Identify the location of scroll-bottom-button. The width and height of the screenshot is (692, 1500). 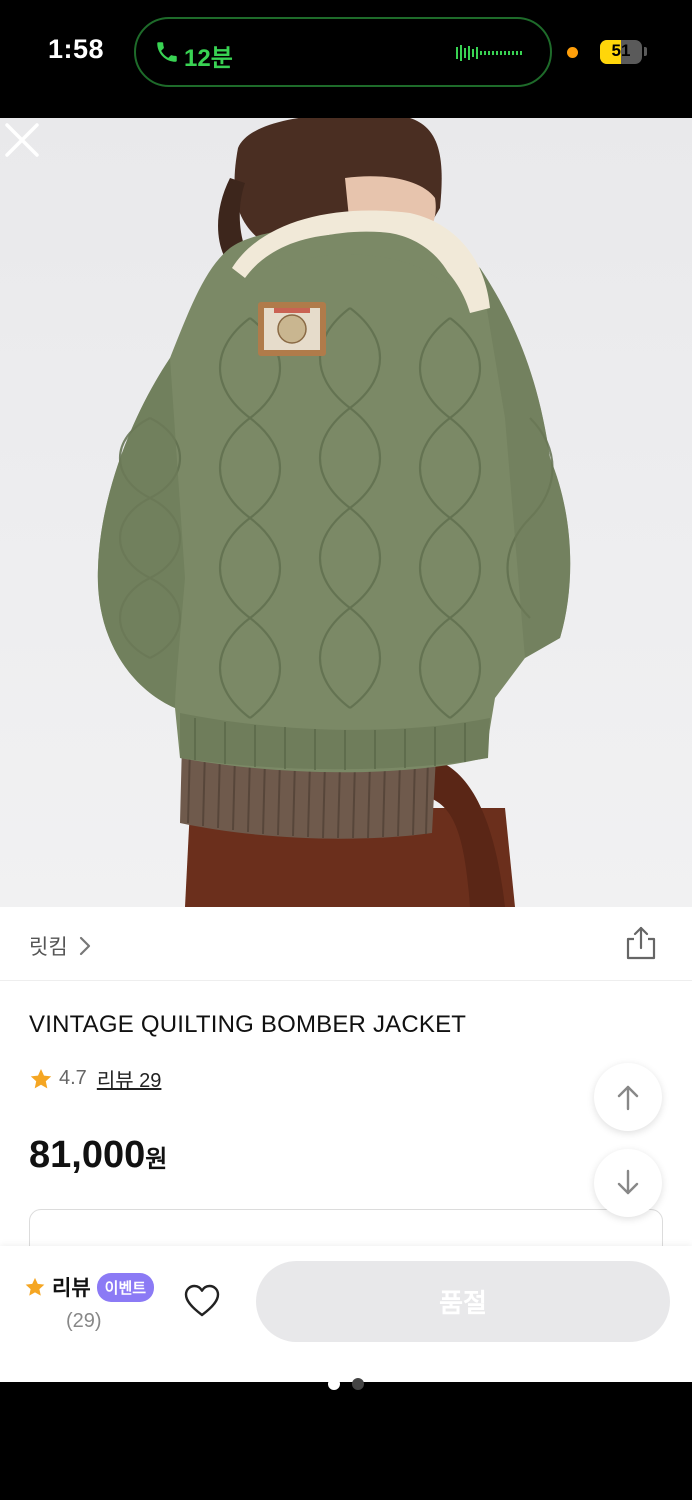
(628, 1183).